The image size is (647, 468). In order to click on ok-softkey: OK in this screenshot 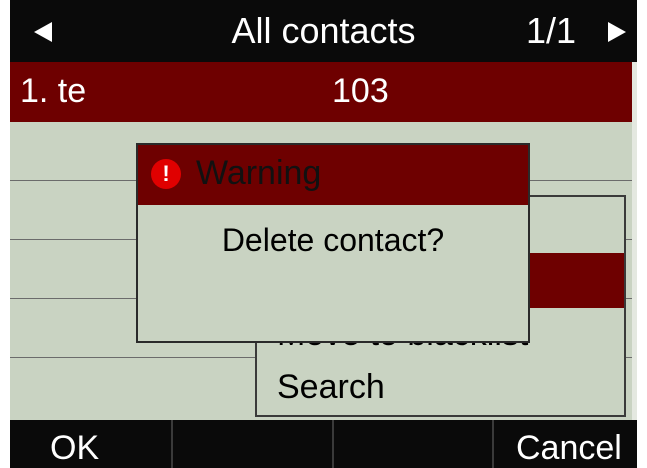, I will do `click(74, 444)`.